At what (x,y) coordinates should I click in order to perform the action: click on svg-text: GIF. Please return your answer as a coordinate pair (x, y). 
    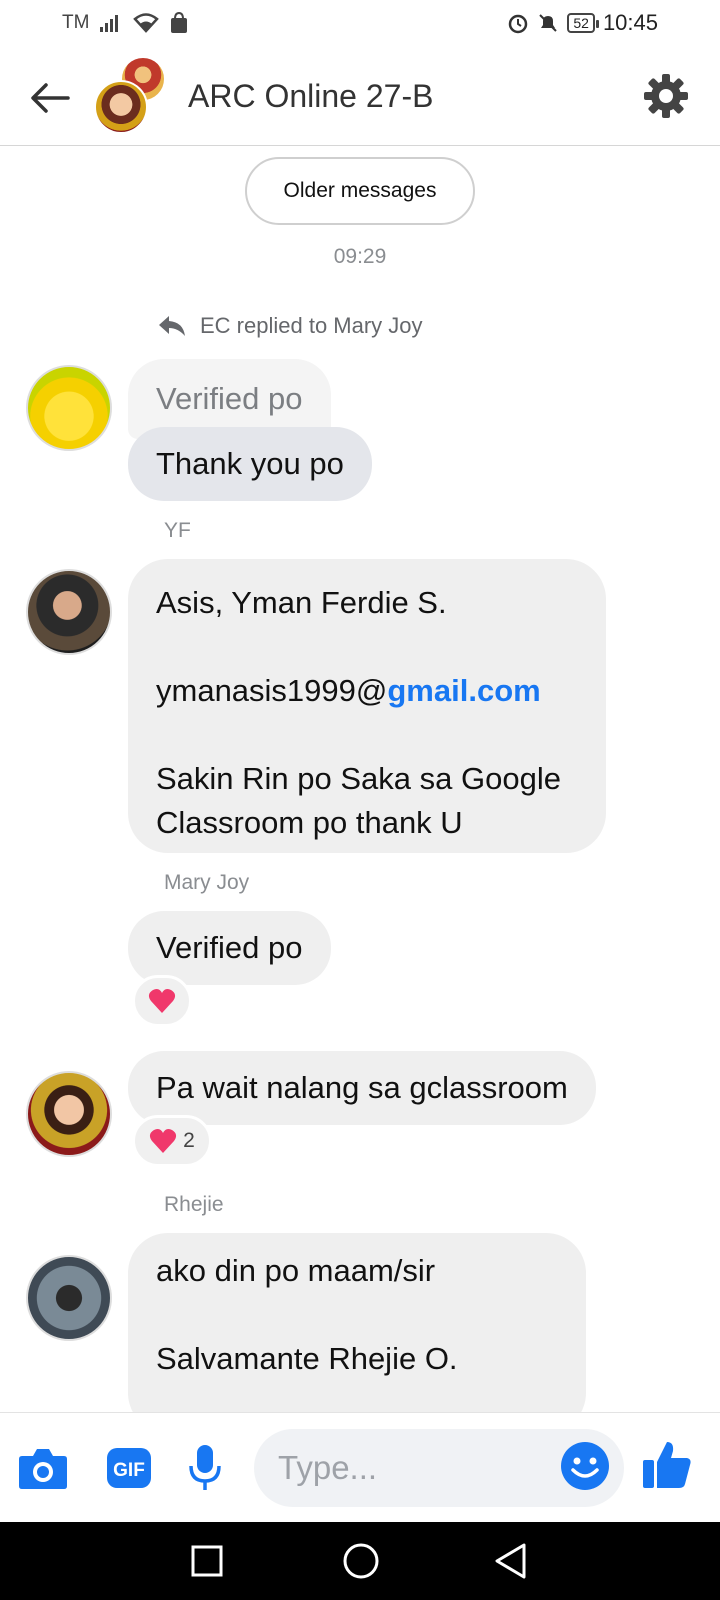
    Looking at the image, I should click on (129, 1470).